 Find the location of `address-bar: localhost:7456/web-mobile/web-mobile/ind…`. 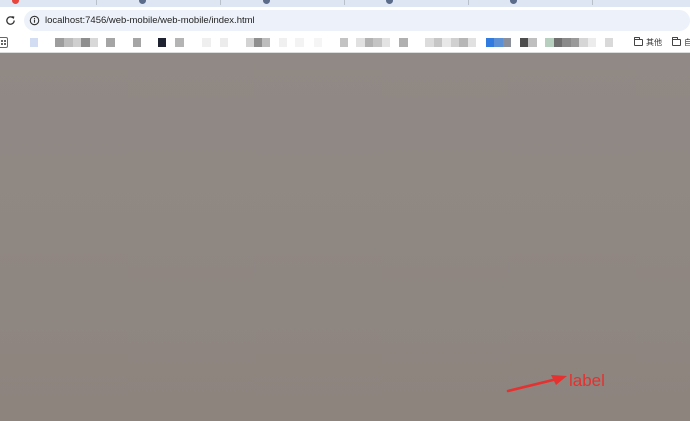

address-bar: localhost:7456/web-mobile/web-mobile/ind… is located at coordinates (357, 20).